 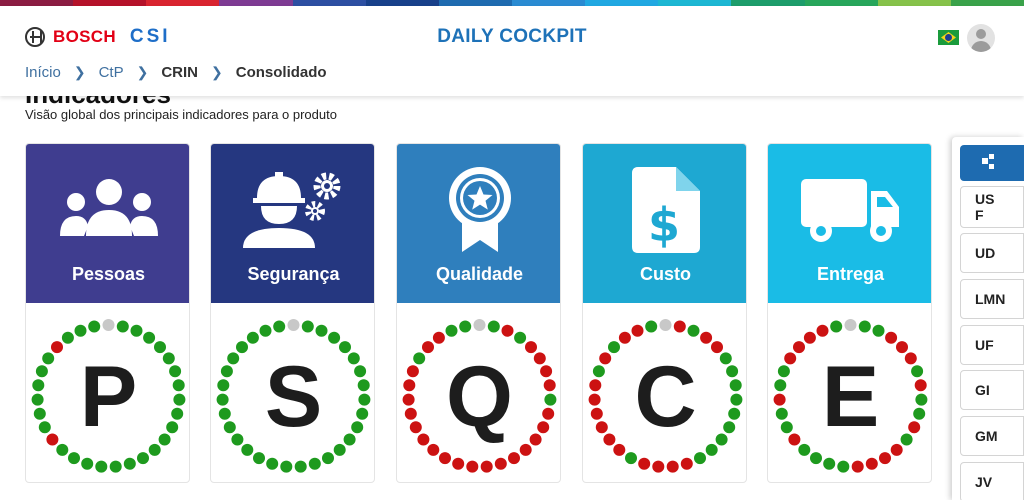 What do you see at coordinates (107, 313) in the screenshot?
I see `indicator-card-pessoas: Pessoas P` at bounding box center [107, 313].